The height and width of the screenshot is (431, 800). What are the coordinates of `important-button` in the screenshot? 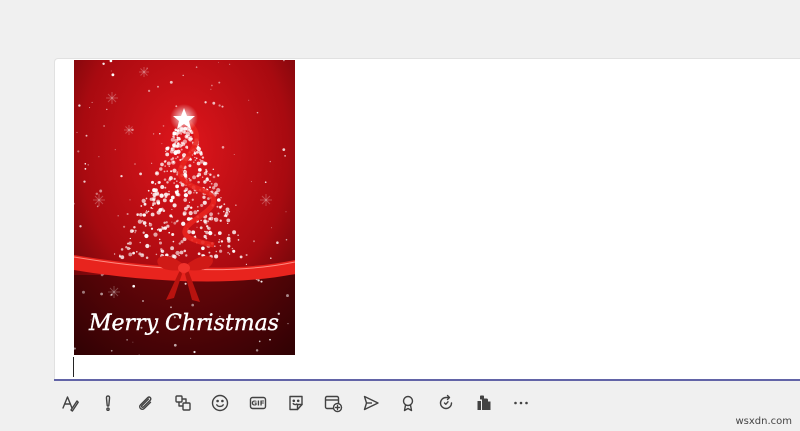 It's located at (108, 403).